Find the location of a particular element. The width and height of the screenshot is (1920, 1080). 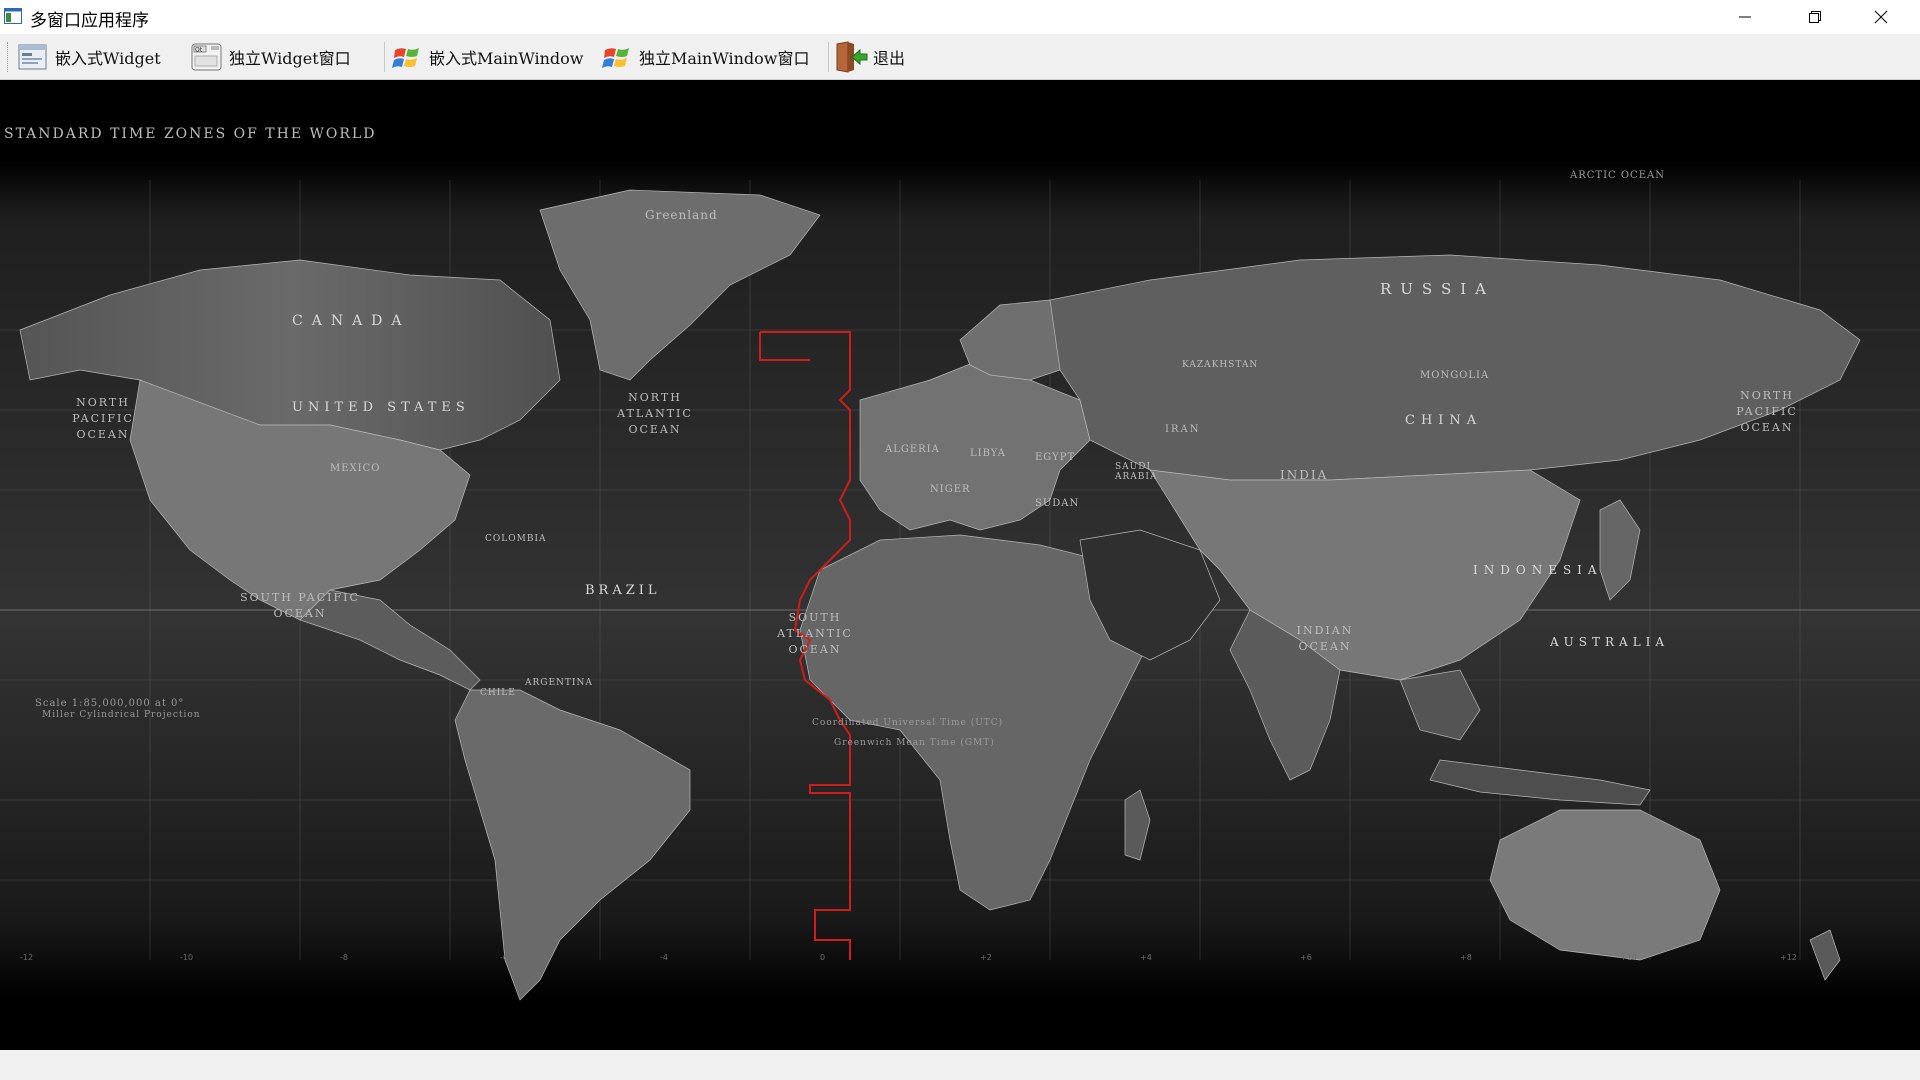

svg-text: -10 is located at coordinates (186, 957).